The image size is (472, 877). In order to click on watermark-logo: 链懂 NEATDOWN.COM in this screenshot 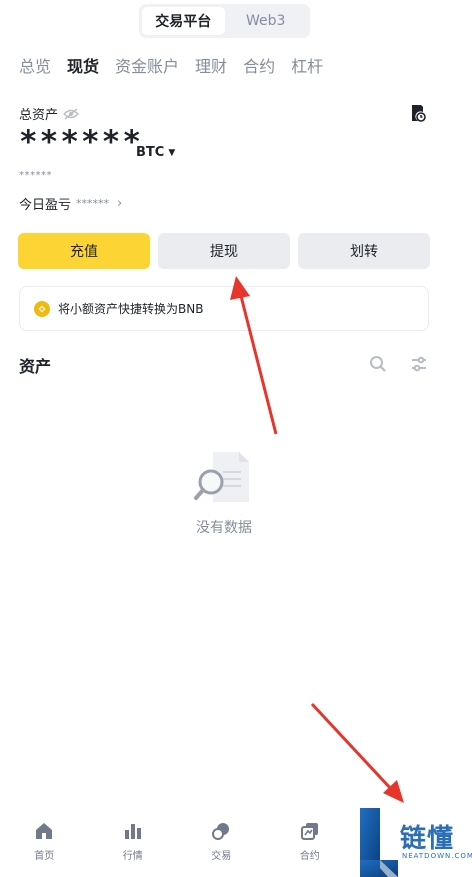, I will do `click(415, 842)`.